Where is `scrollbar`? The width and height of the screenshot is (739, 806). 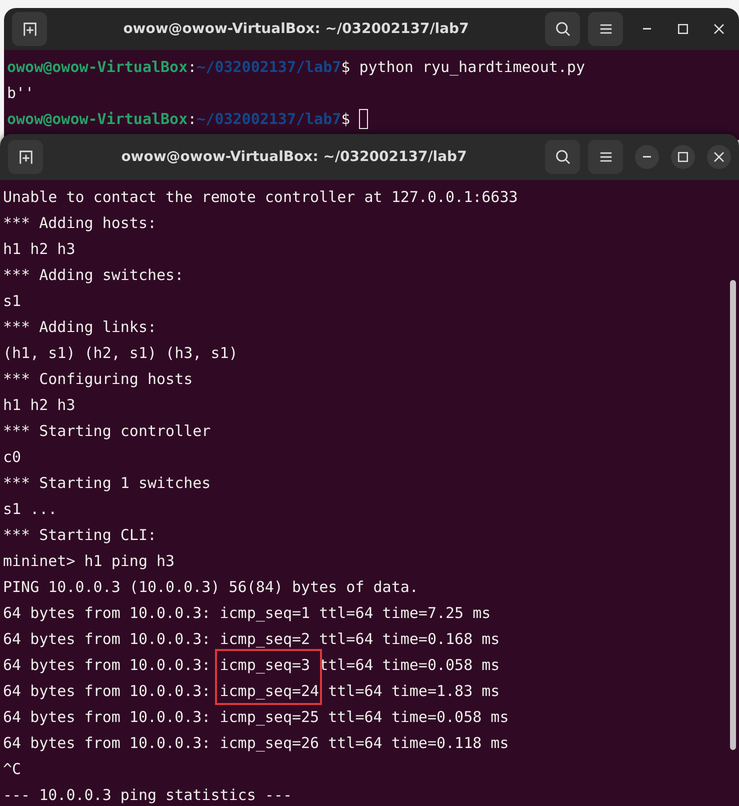
scrollbar is located at coordinates (733, 515).